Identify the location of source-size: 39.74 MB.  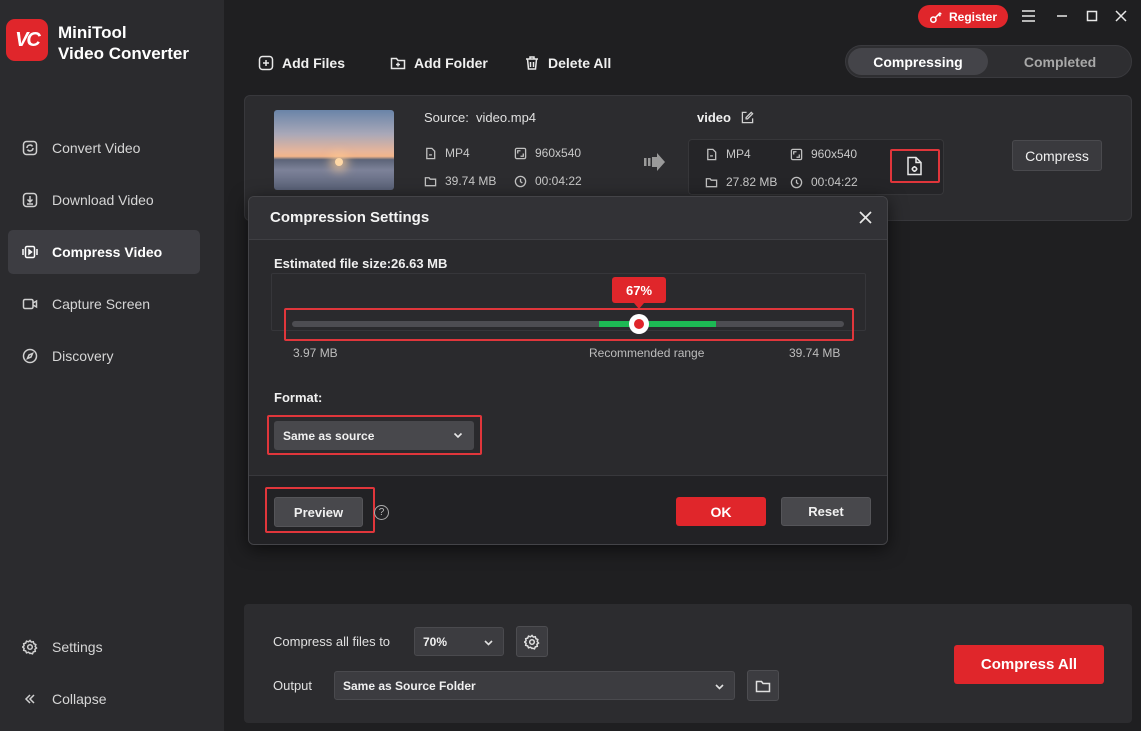
(460, 181).